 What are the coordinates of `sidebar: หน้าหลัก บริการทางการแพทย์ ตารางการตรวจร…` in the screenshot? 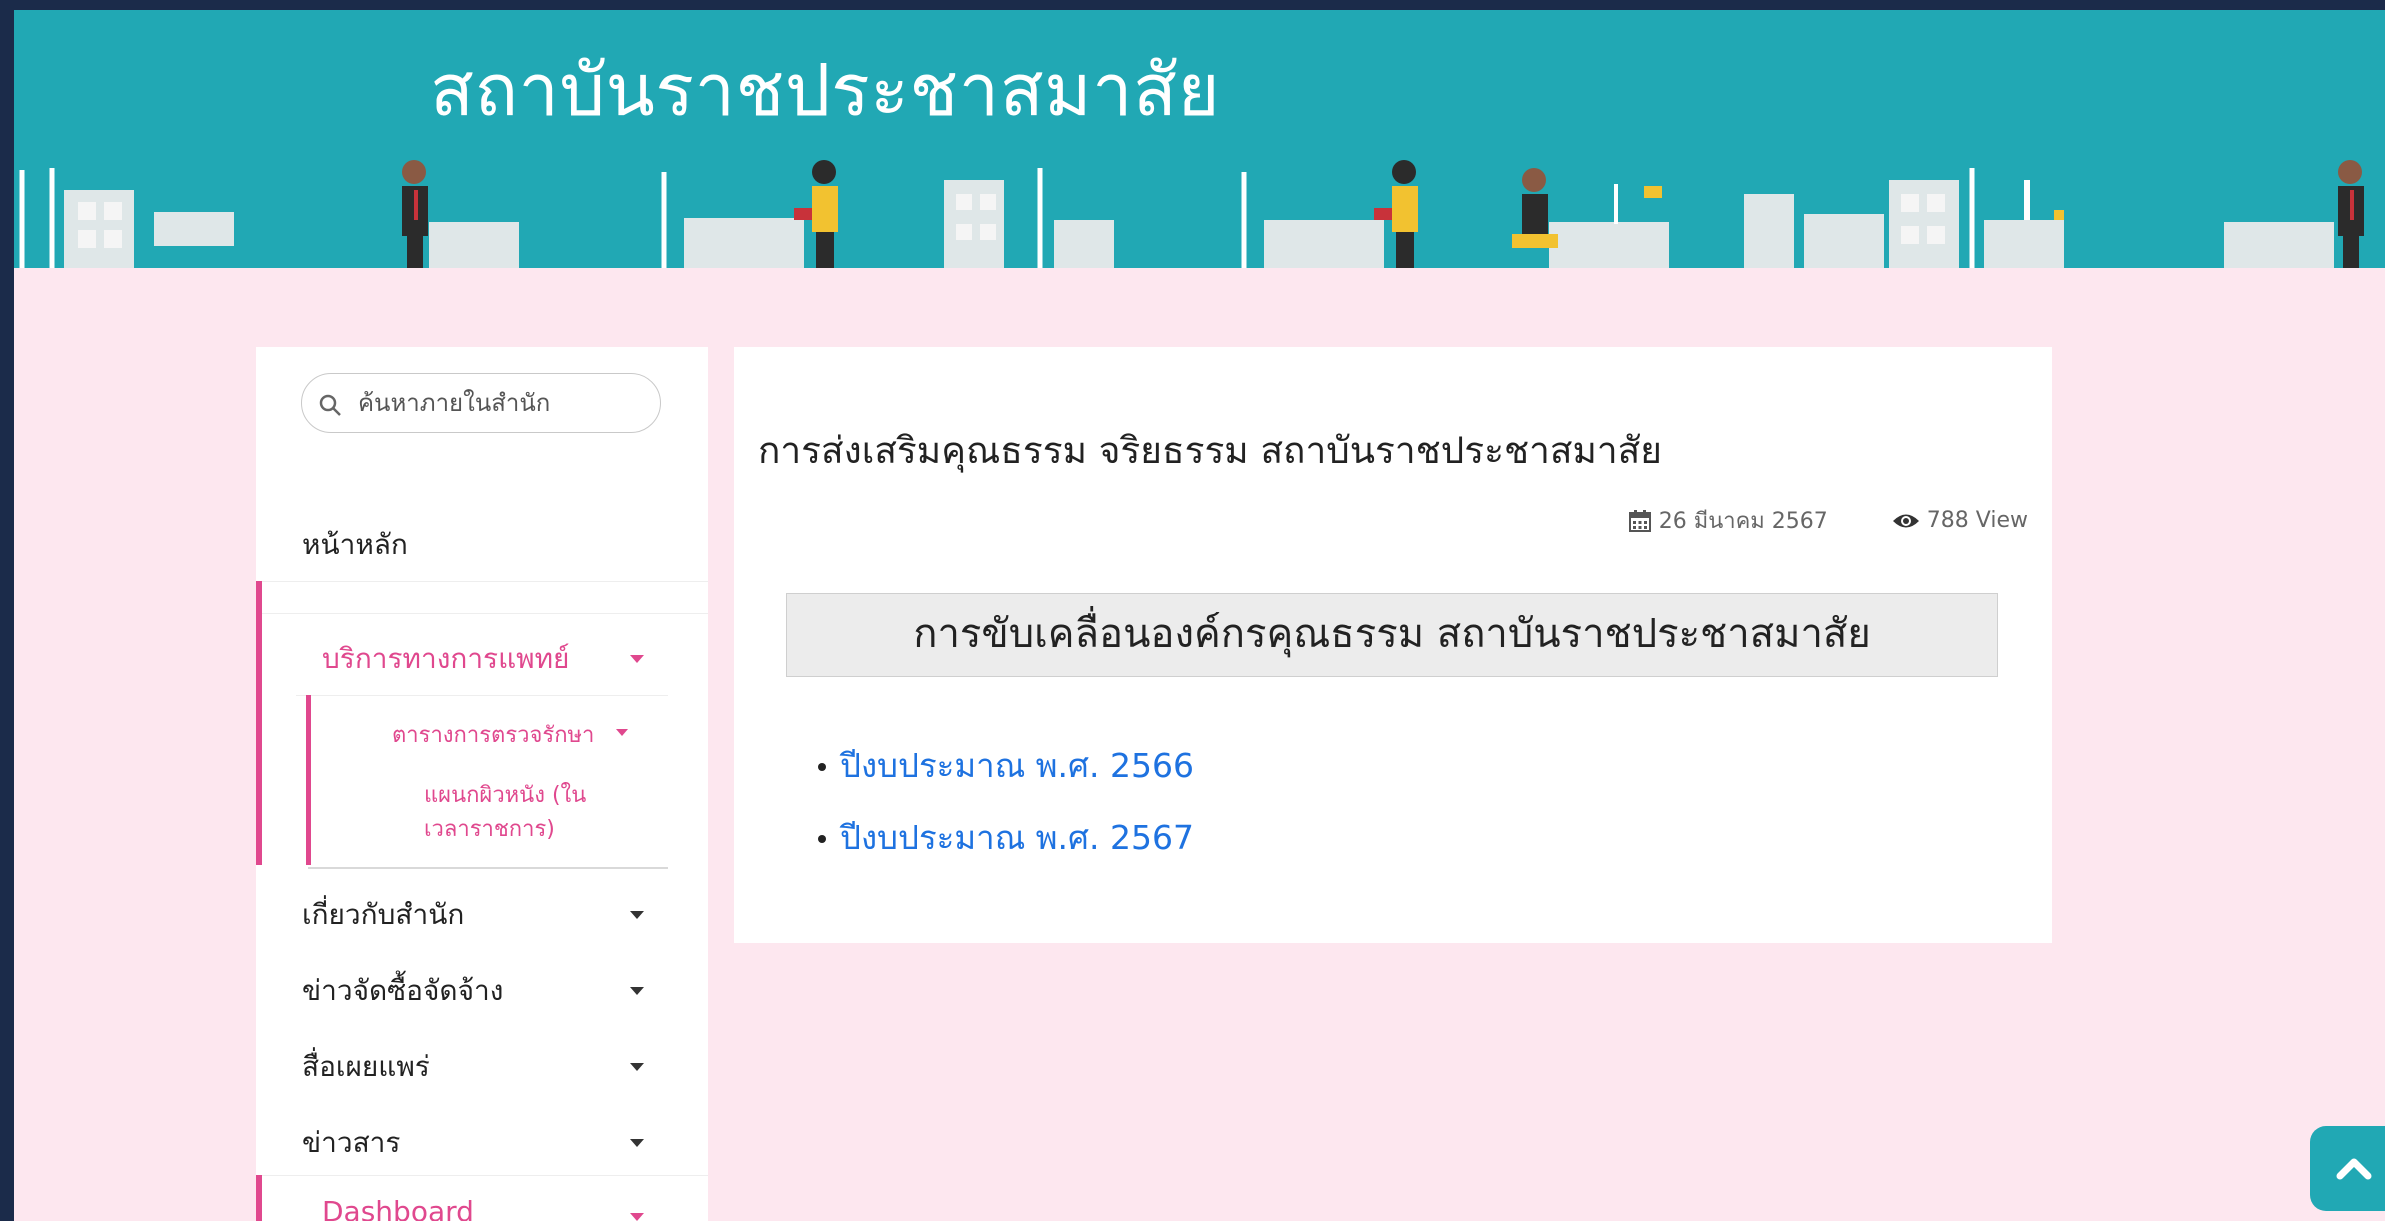 It's located at (482, 784).